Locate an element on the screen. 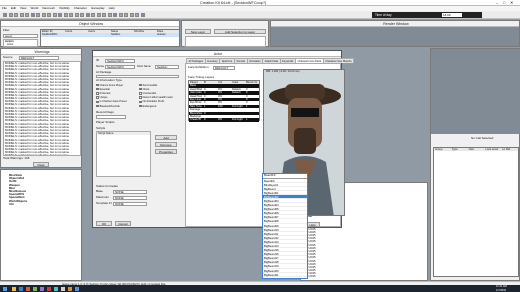 Image resolution: width=520 pixels, height=292 pixels. filter-input: seed is located at coordinates (20, 36).